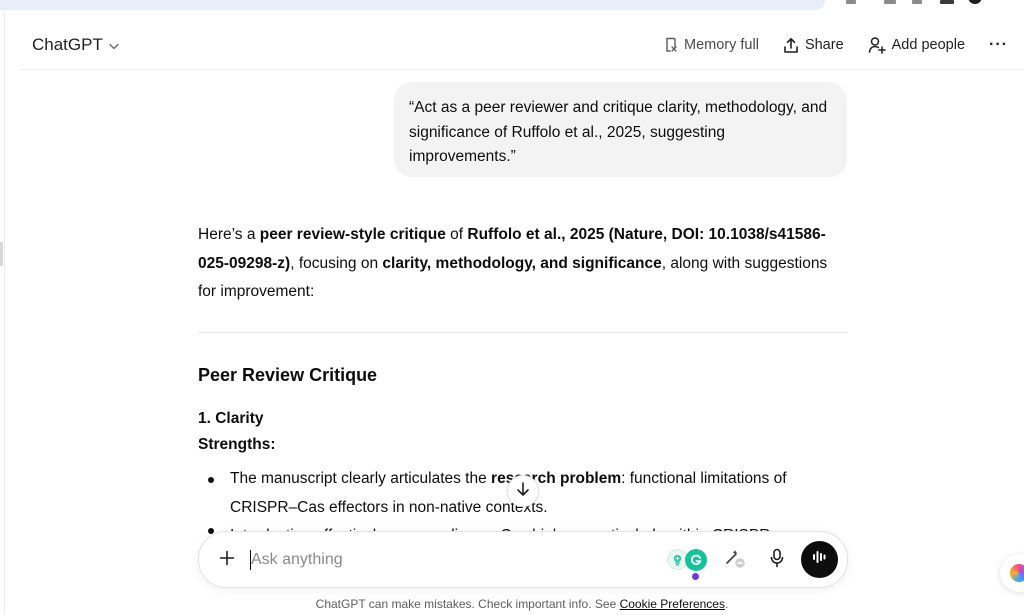 Image resolution: width=1024 pixels, height=615 pixels. Describe the element at coordinates (671, 45) in the screenshot. I see `memory-icon` at that location.